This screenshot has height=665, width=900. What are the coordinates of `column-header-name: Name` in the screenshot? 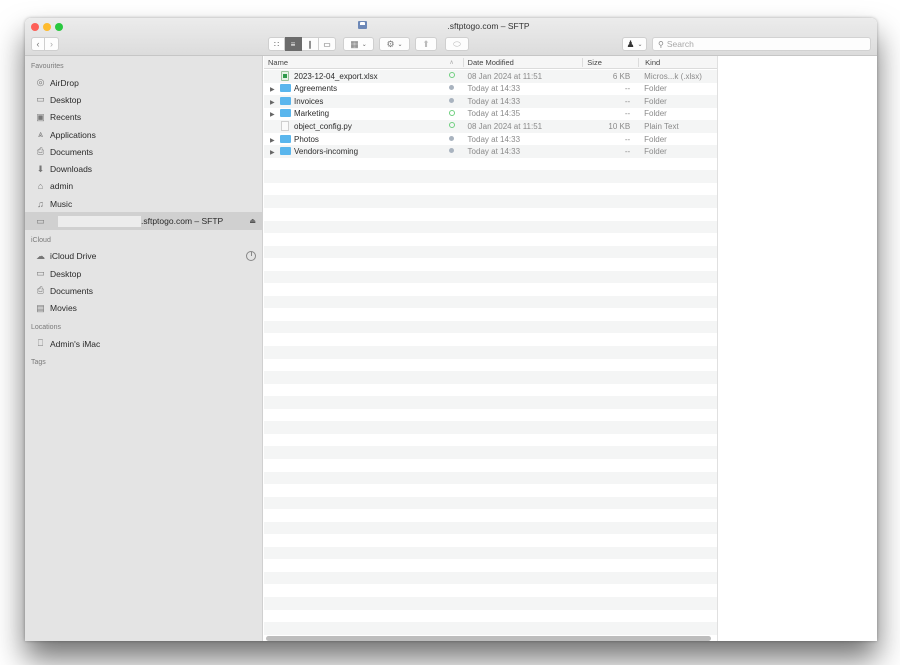 It's located at (352, 62).